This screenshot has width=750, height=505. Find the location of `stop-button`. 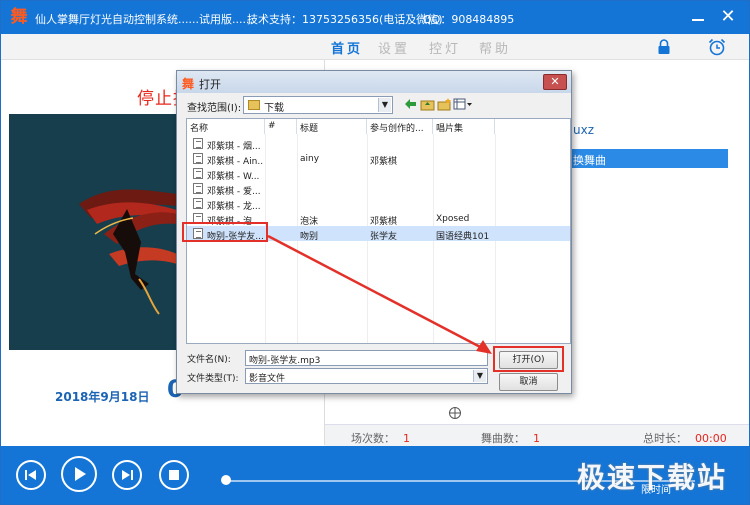

stop-button is located at coordinates (174, 475).